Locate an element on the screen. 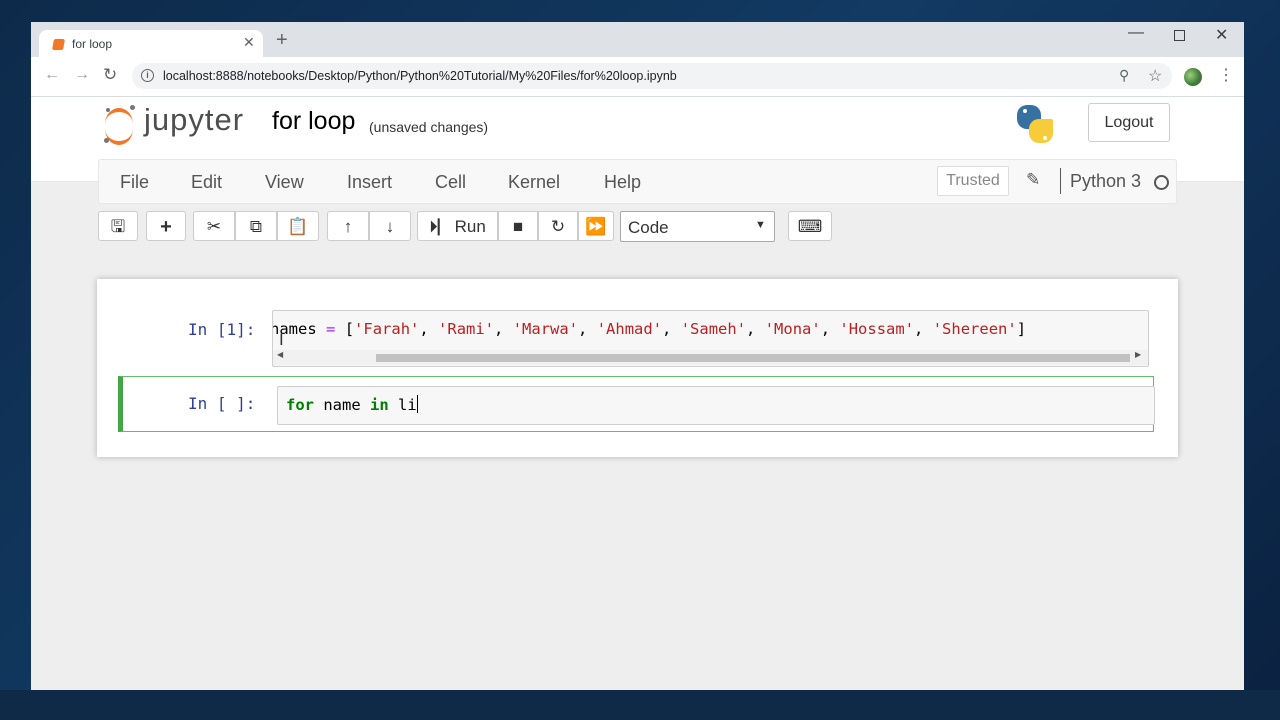 This screenshot has height=720, width=1280. star-icon: ☆ is located at coordinates (1155, 76).